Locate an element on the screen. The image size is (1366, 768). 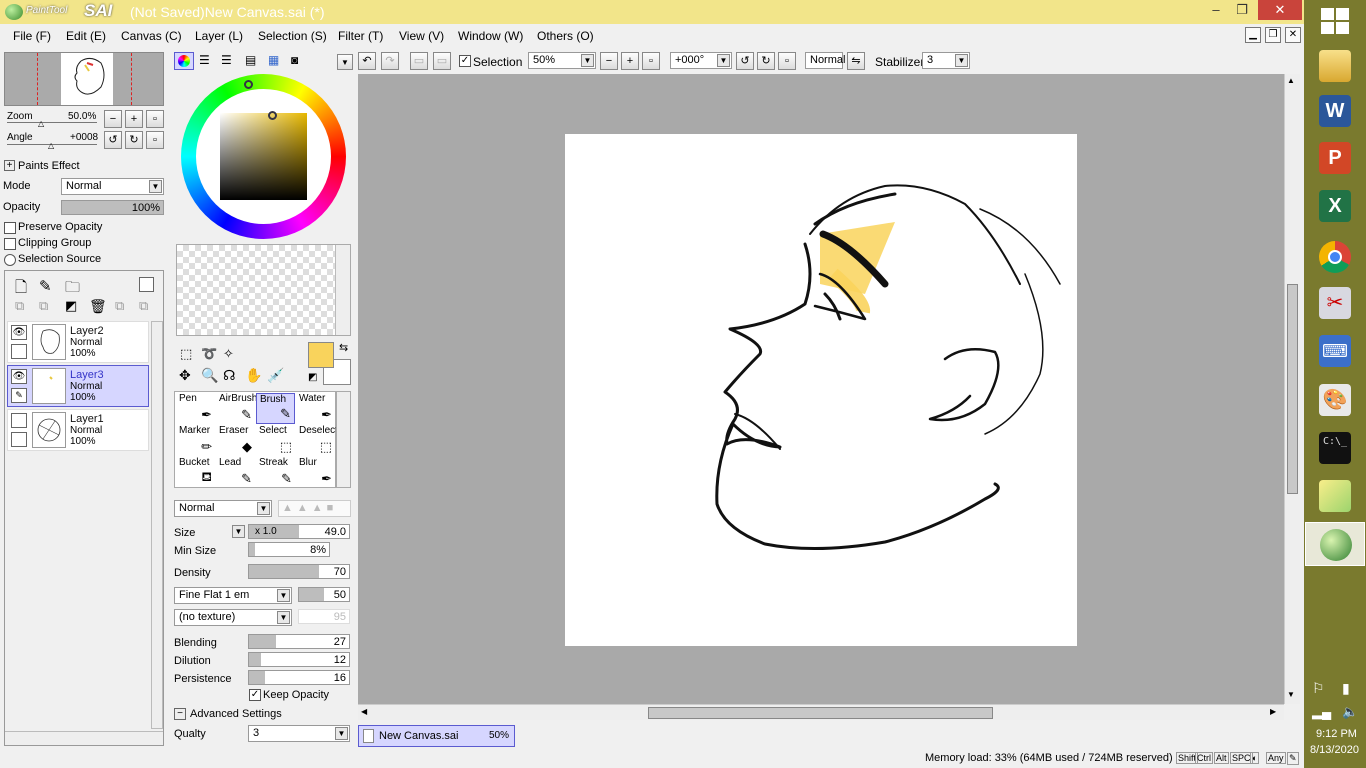
tool-select: Select ⬚ is located at coordinates (275, 440).